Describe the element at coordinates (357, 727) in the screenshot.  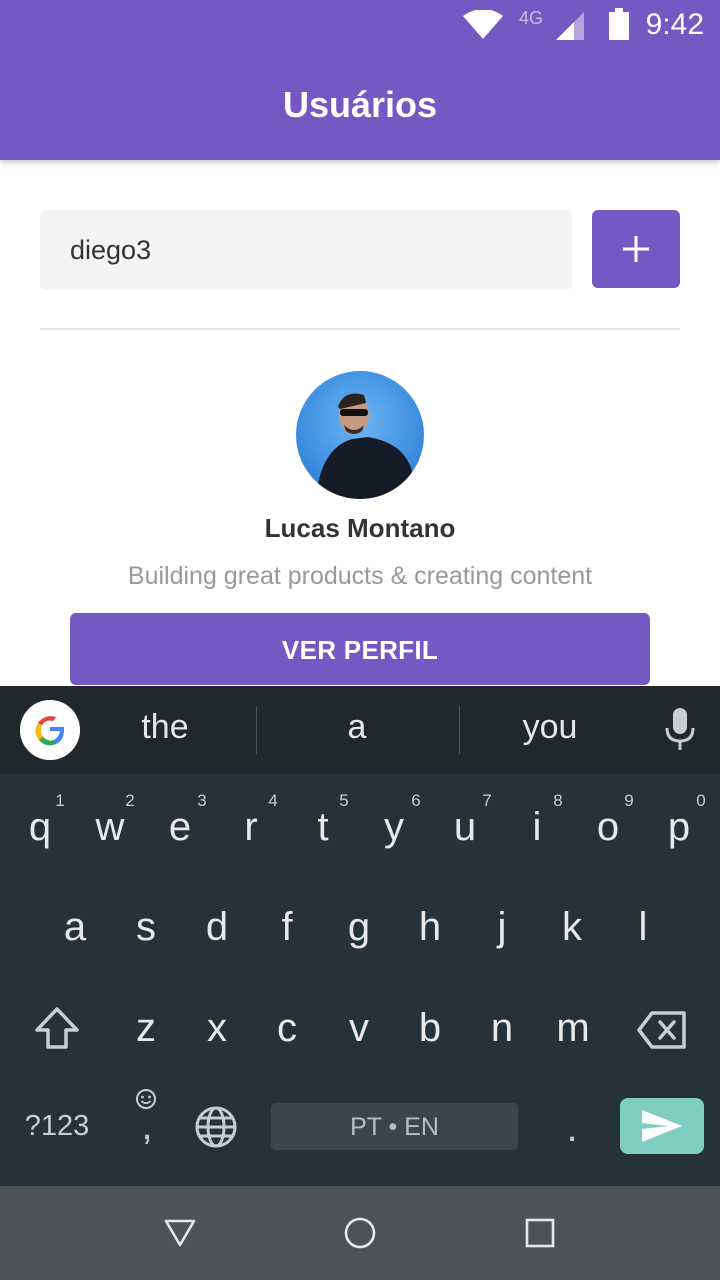
I see `suggestion-2: a` at that location.